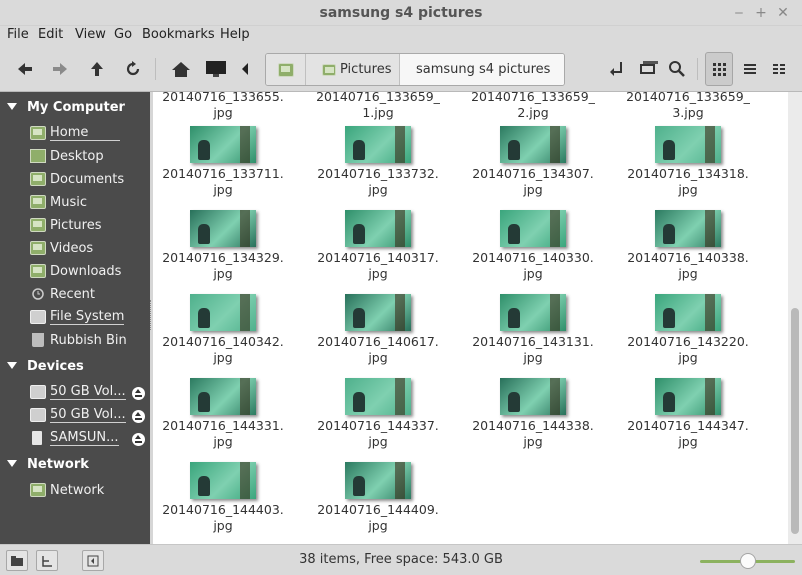 The height and width of the screenshot is (575, 802). Describe the element at coordinates (688, 246) in the screenshot. I see `file-item: 20140716_140338. jpg` at that location.